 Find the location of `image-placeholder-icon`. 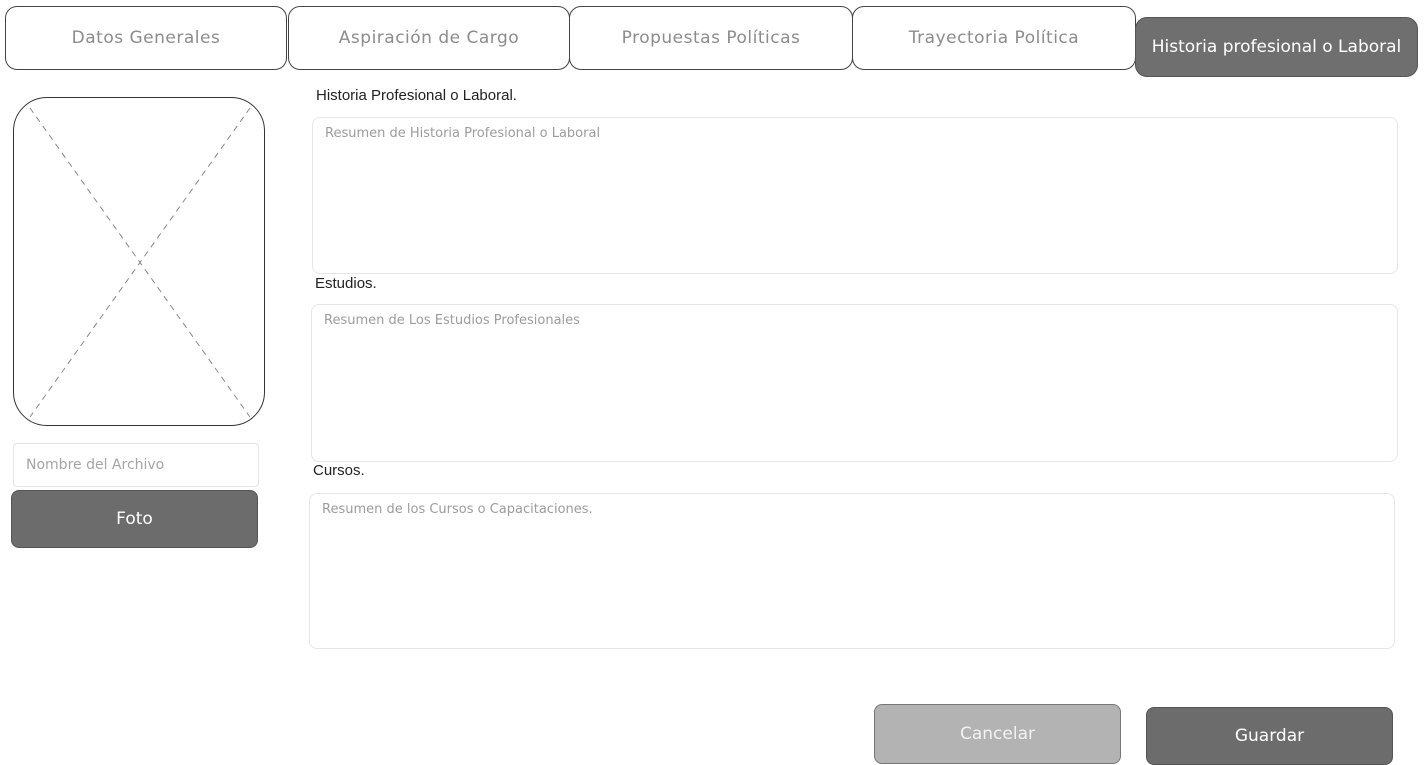

image-placeholder-icon is located at coordinates (140, 262).